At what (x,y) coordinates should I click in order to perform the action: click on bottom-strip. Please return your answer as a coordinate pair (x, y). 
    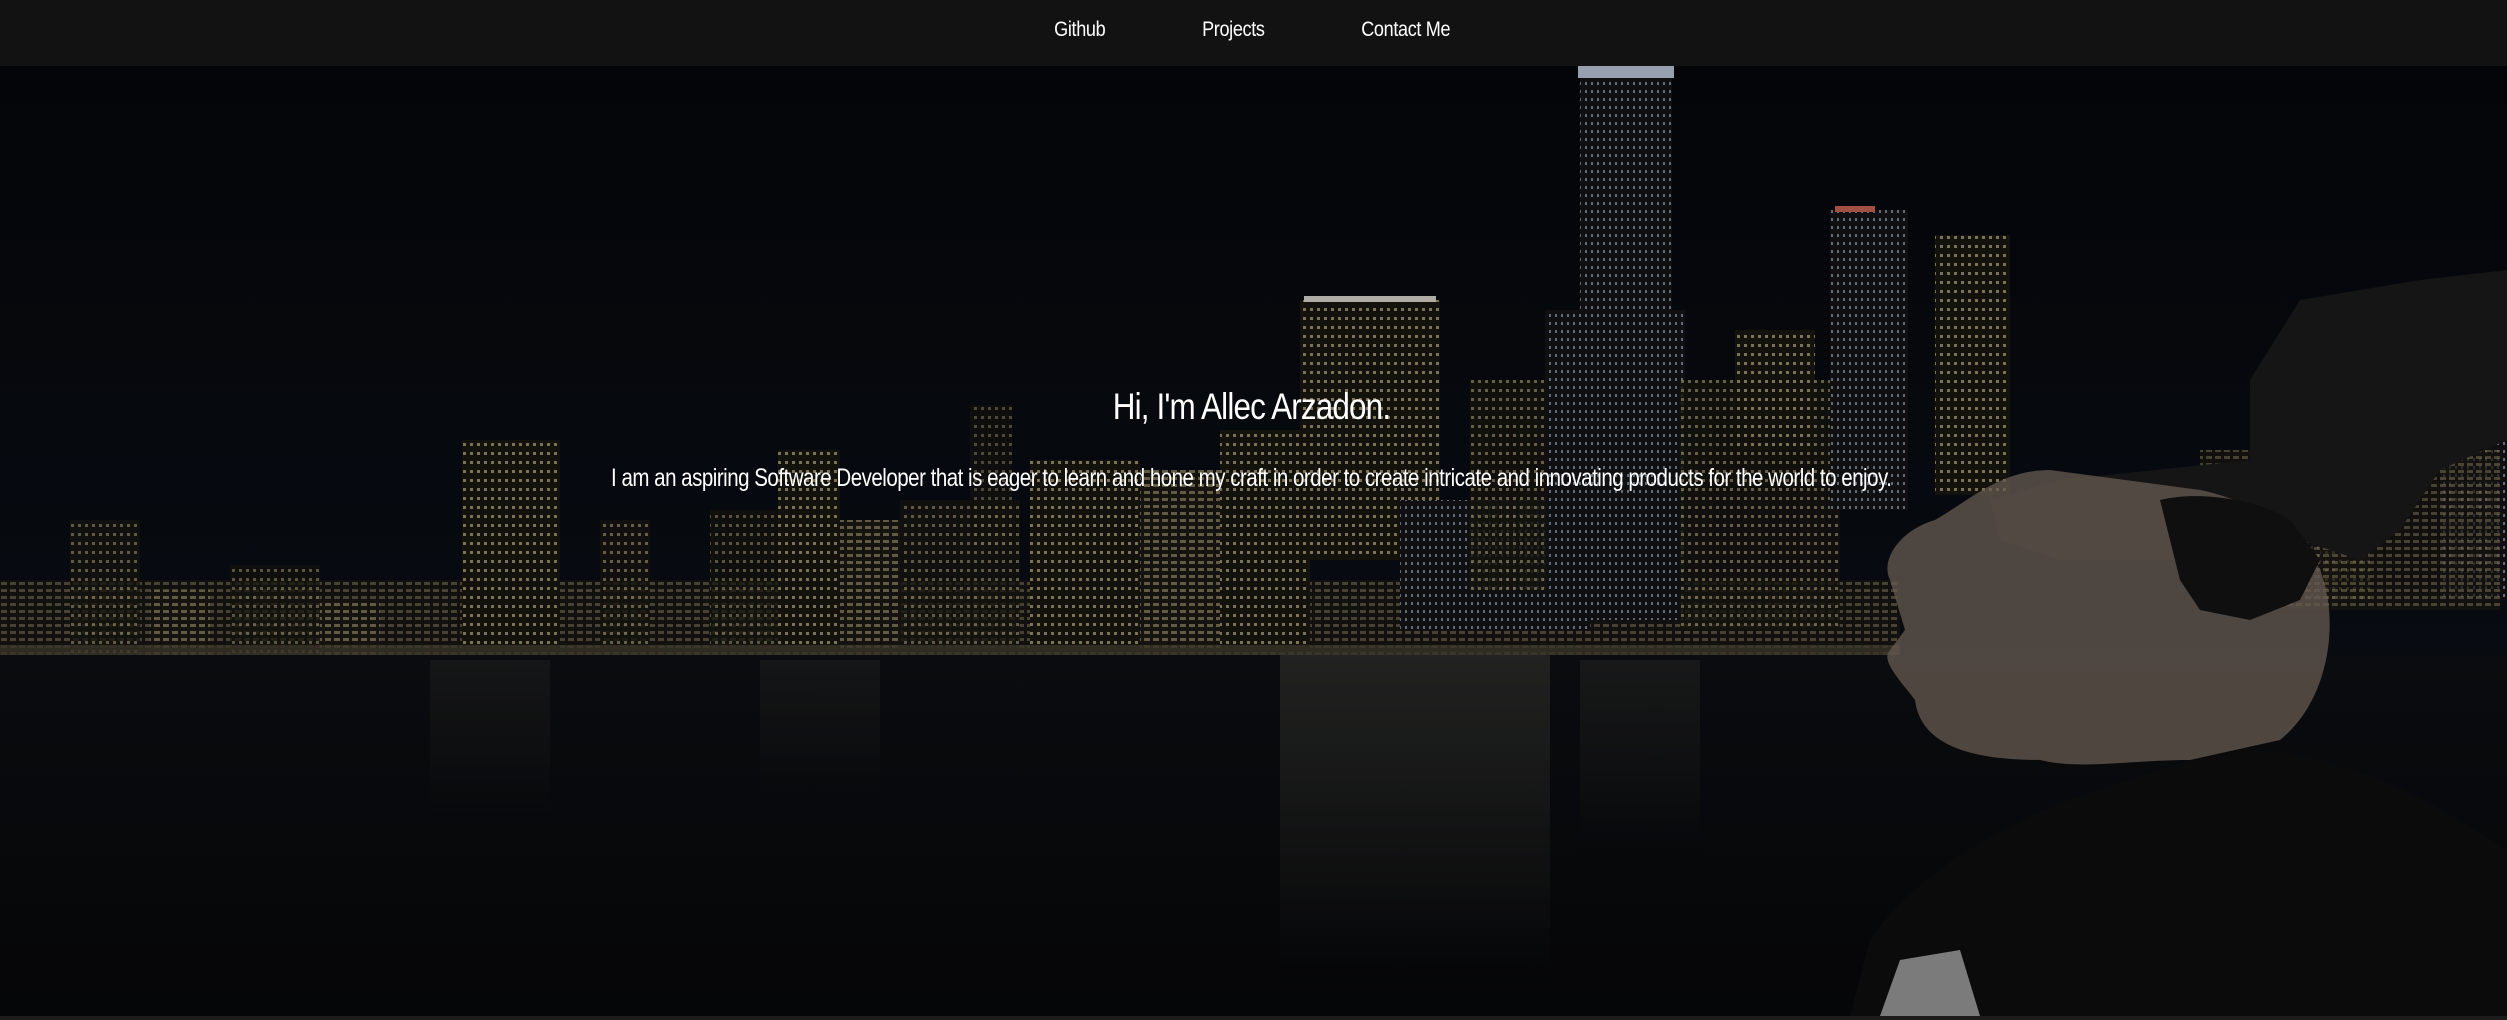
    Looking at the image, I should click on (1253, 1018).